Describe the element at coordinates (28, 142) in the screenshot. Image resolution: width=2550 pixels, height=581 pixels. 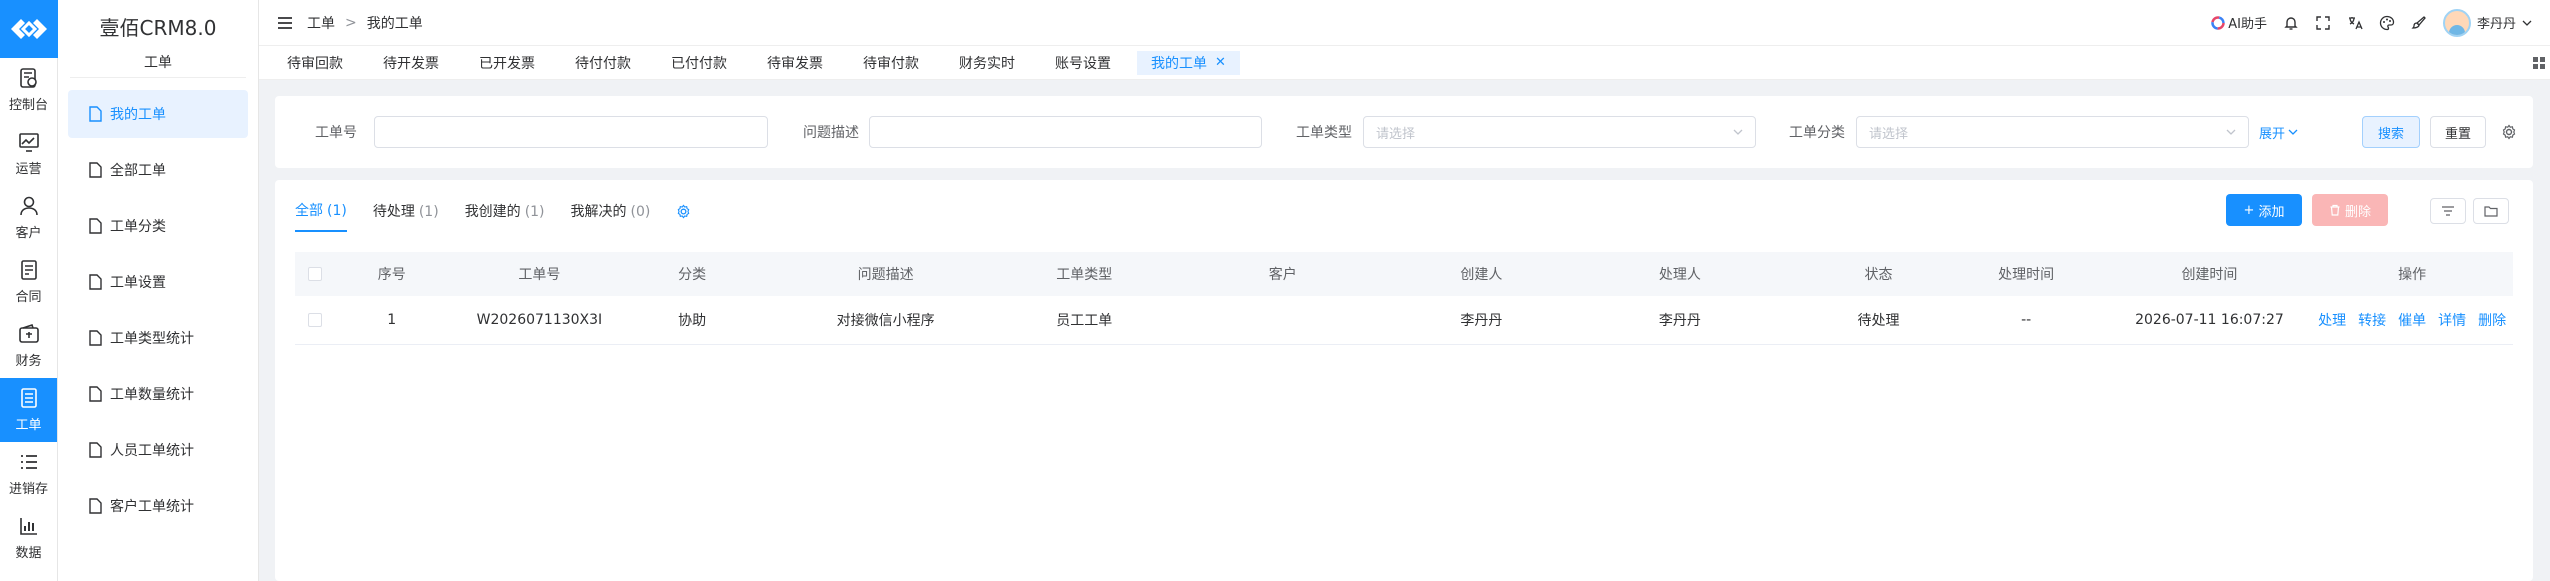
I see `operations-chart-icon` at that location.